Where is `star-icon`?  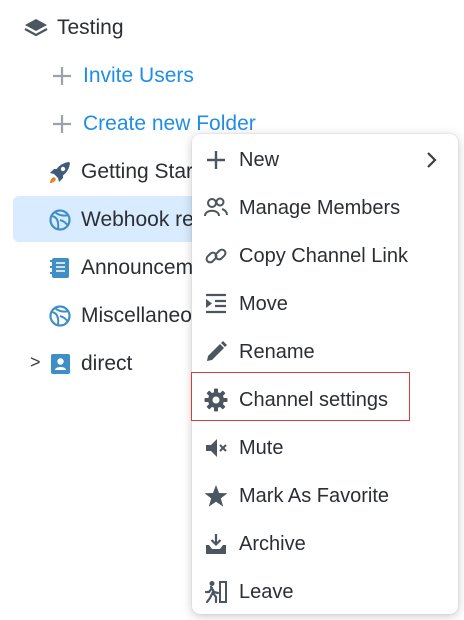
star-icon is located at coordinates (216, 496).